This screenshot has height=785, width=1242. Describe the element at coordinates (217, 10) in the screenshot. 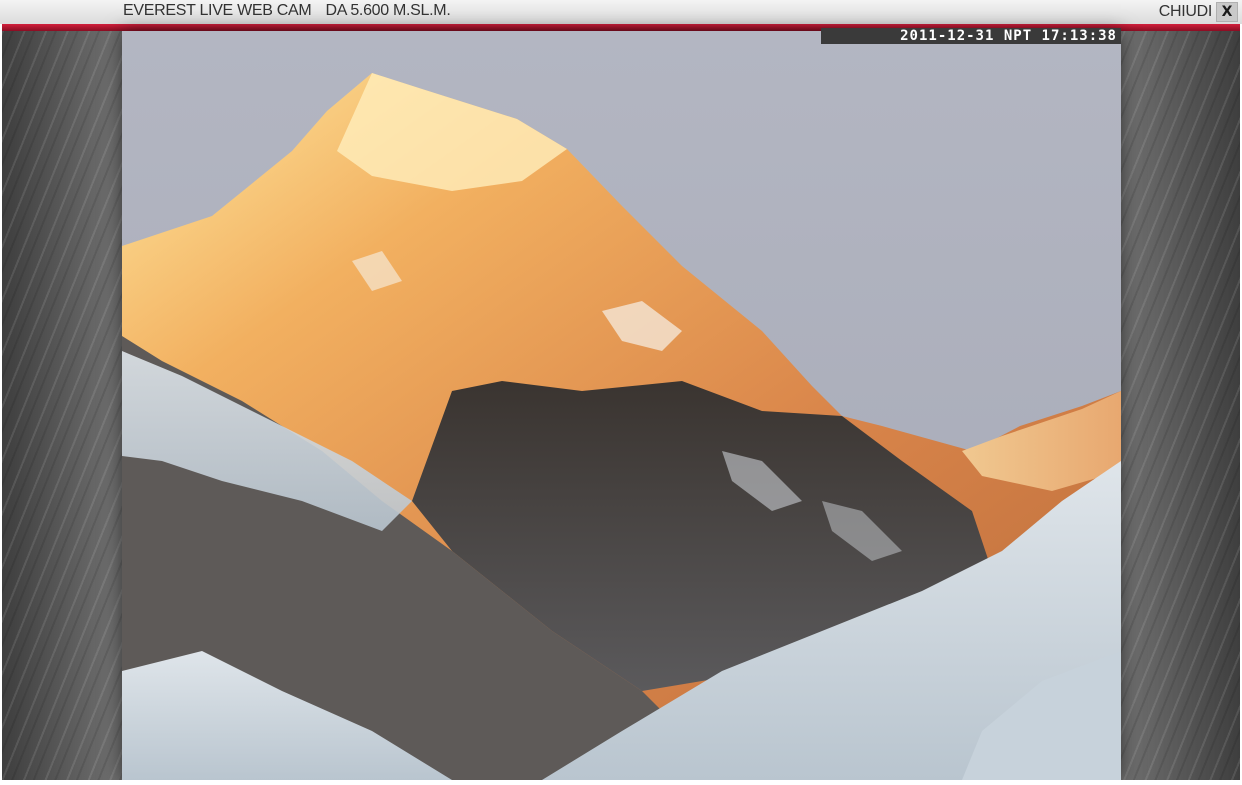

I see `title-label: EVEREST LIVE WEB CAM` at that location.